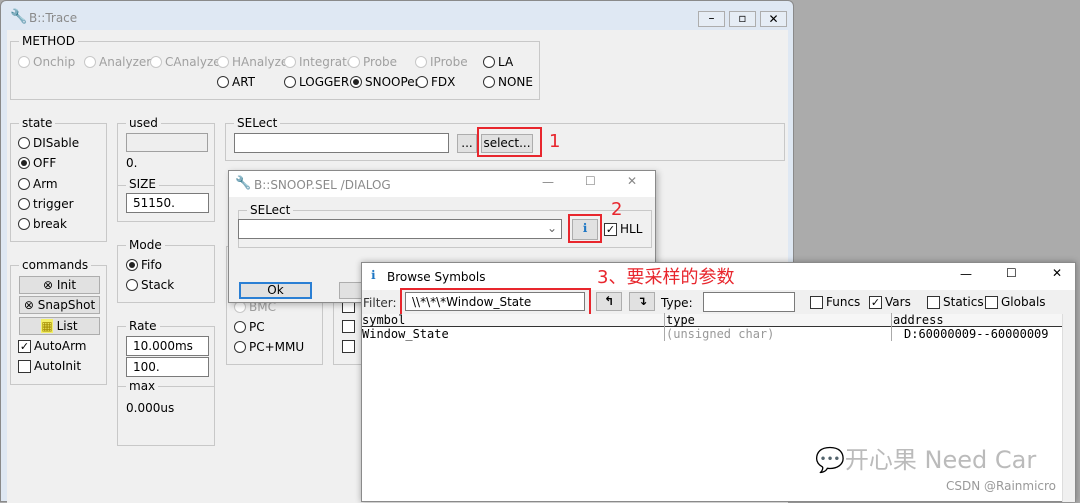 This screenshot has width=1080, height=503. Describe the element at coordinates (617, 209) in the screenshot. I see `annotation-2: 2` at that location.